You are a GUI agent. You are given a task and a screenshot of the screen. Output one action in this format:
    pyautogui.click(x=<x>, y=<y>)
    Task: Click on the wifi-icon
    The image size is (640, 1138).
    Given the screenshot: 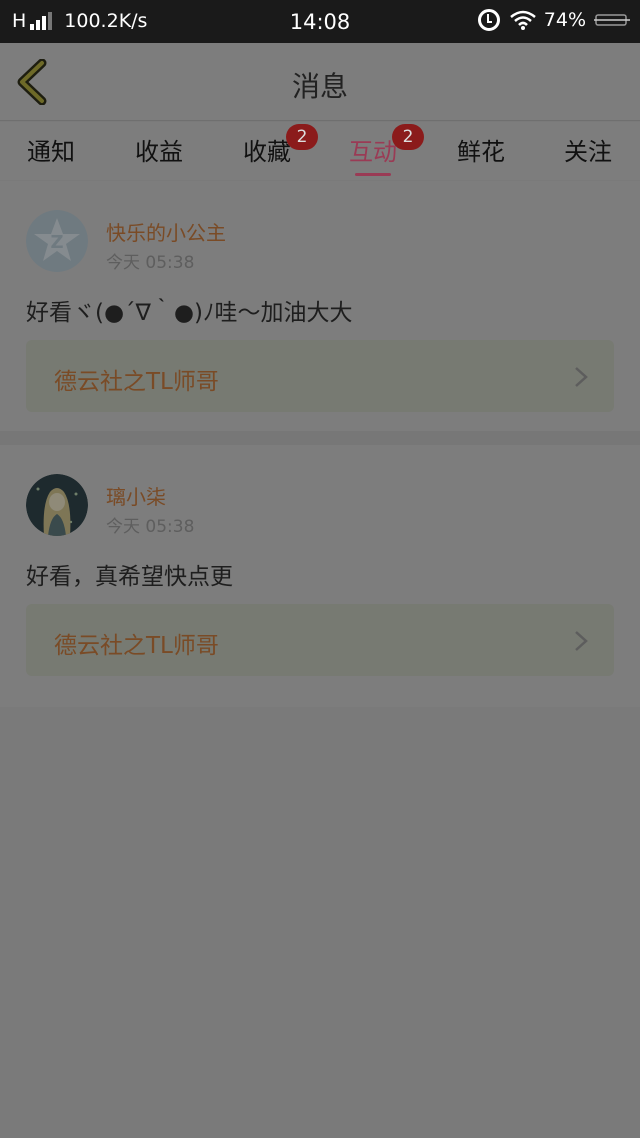 What is the action you would take?
    pyautogui.click(x=522, y=20)
    